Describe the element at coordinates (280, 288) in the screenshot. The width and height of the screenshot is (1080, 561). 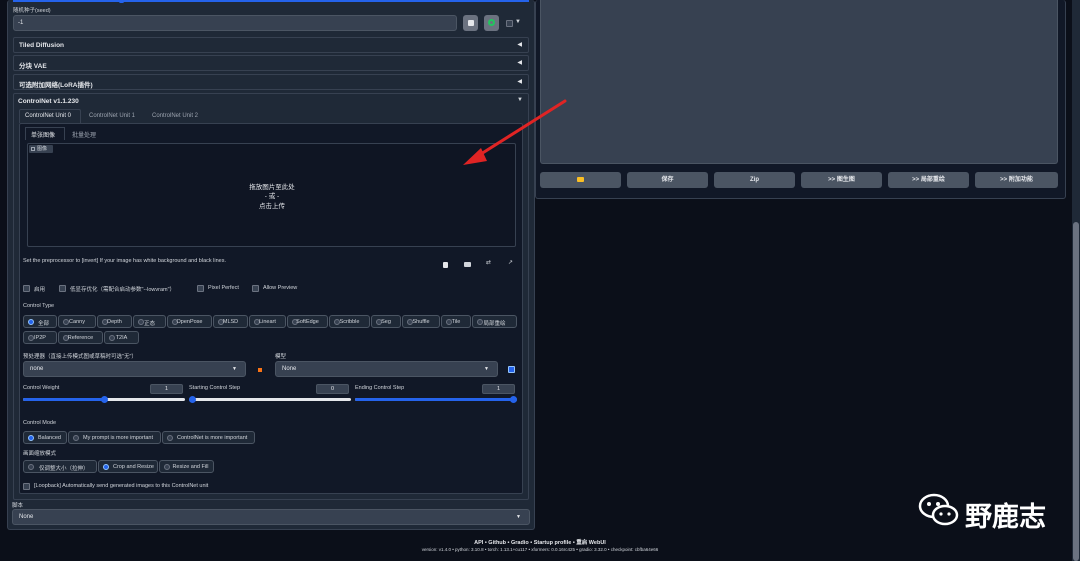
I see `allow-preview-label: Allow Preview` at that location.